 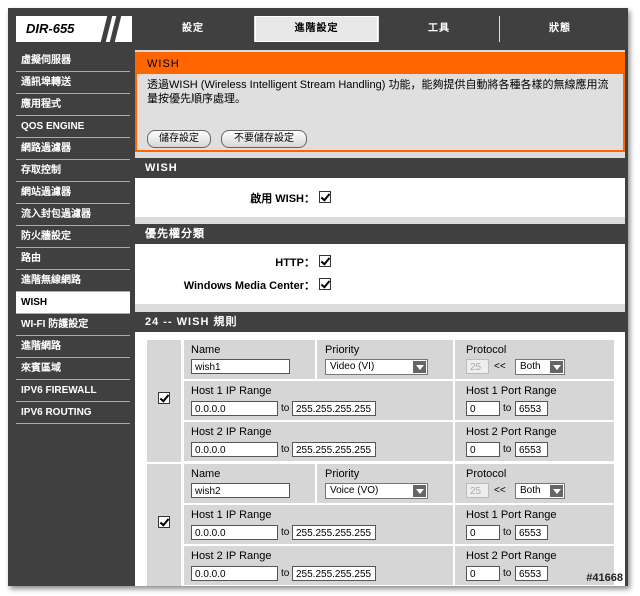 What do you see at coordinates (316, 29) in the screenshot?
I see `tab-advanced: 進階設定` at bounding box center [316, 29].